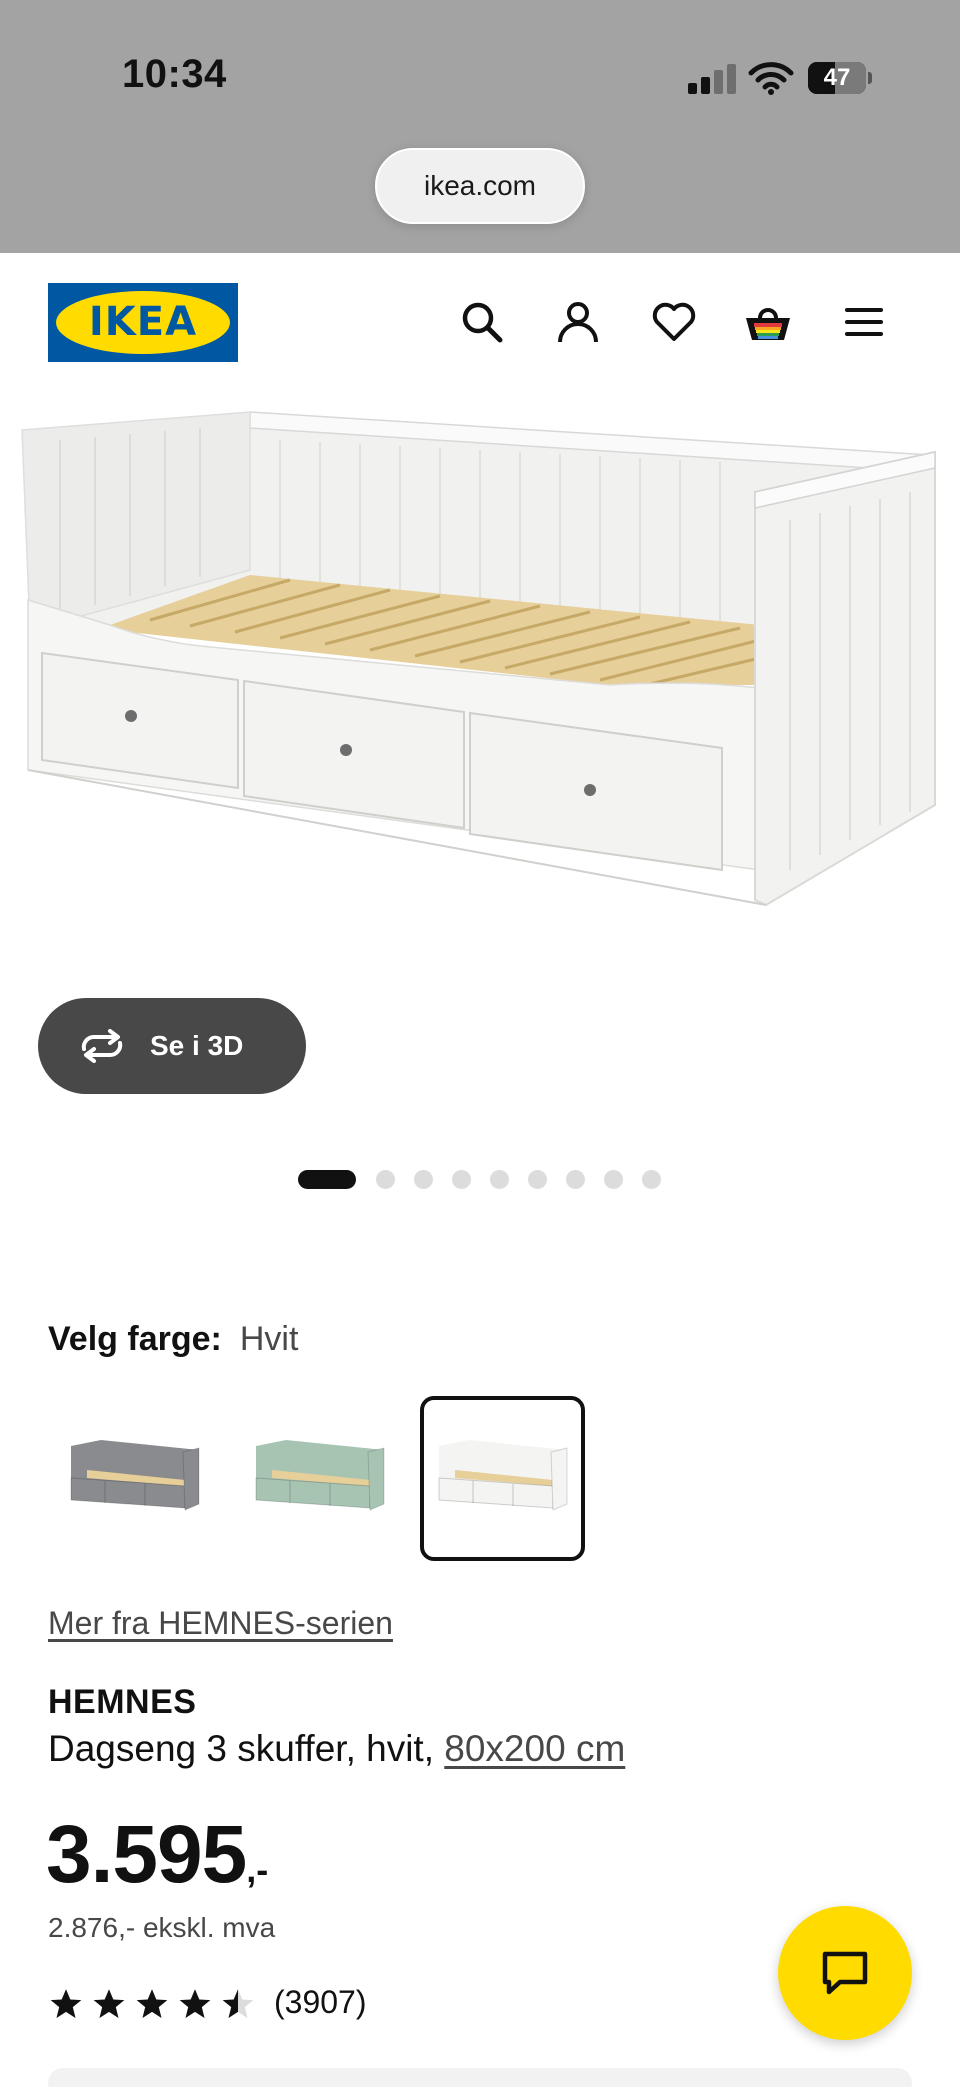  What do you see at coordinates (768, 322) in the screenshot?
I see `shopping-bag-icon` at bounding box center [768, 322].